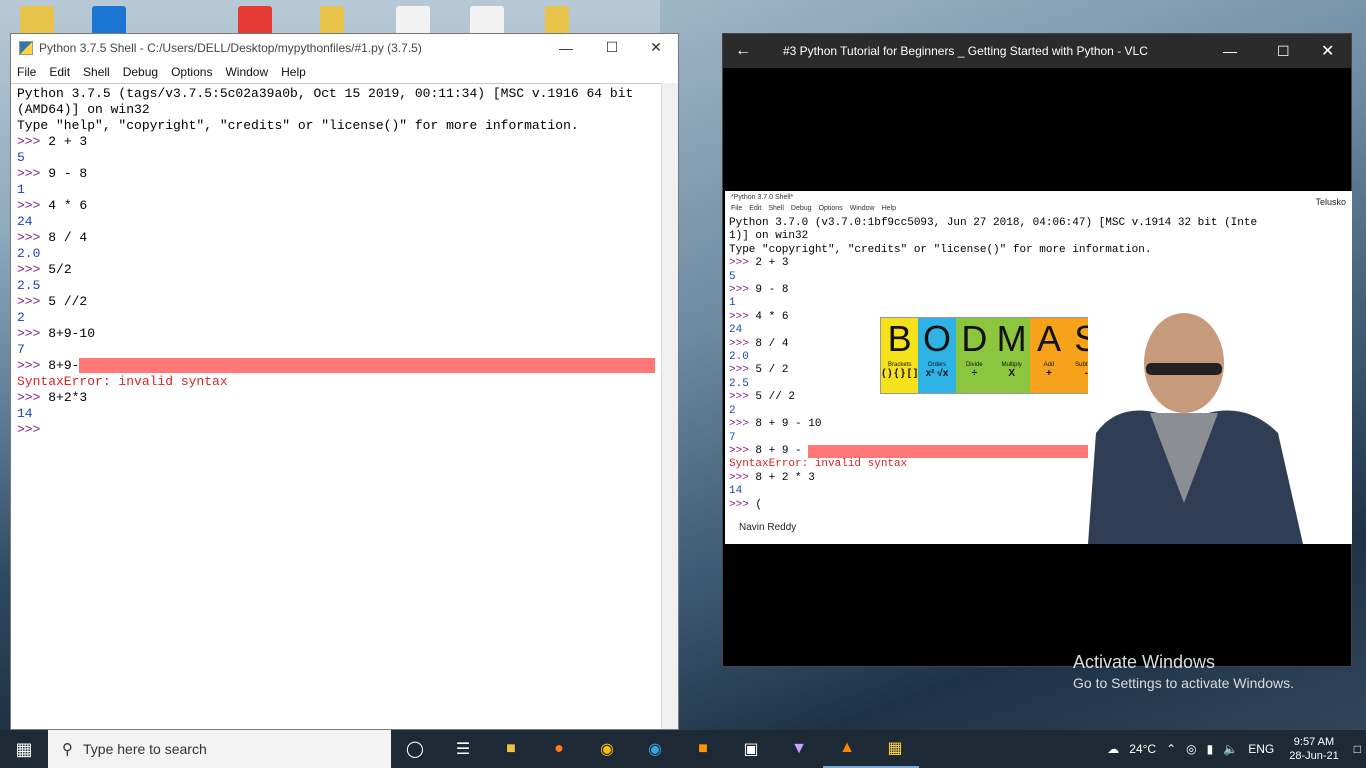 This screenshot has width=1366, height=768. I want to click on shell-command: 8+9-, so click(64, 365).